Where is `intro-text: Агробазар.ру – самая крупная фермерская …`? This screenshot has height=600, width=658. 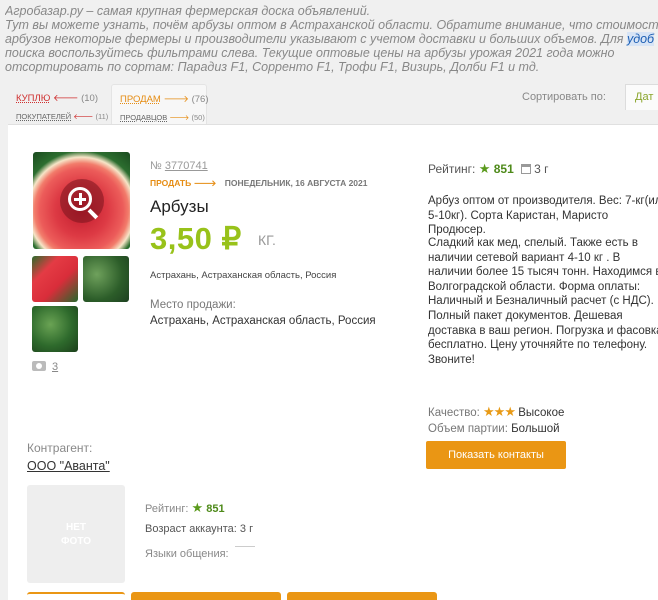
intro-text: Агробазар.ру – самая крупная фермерская … is located at coordinates (331, 39).